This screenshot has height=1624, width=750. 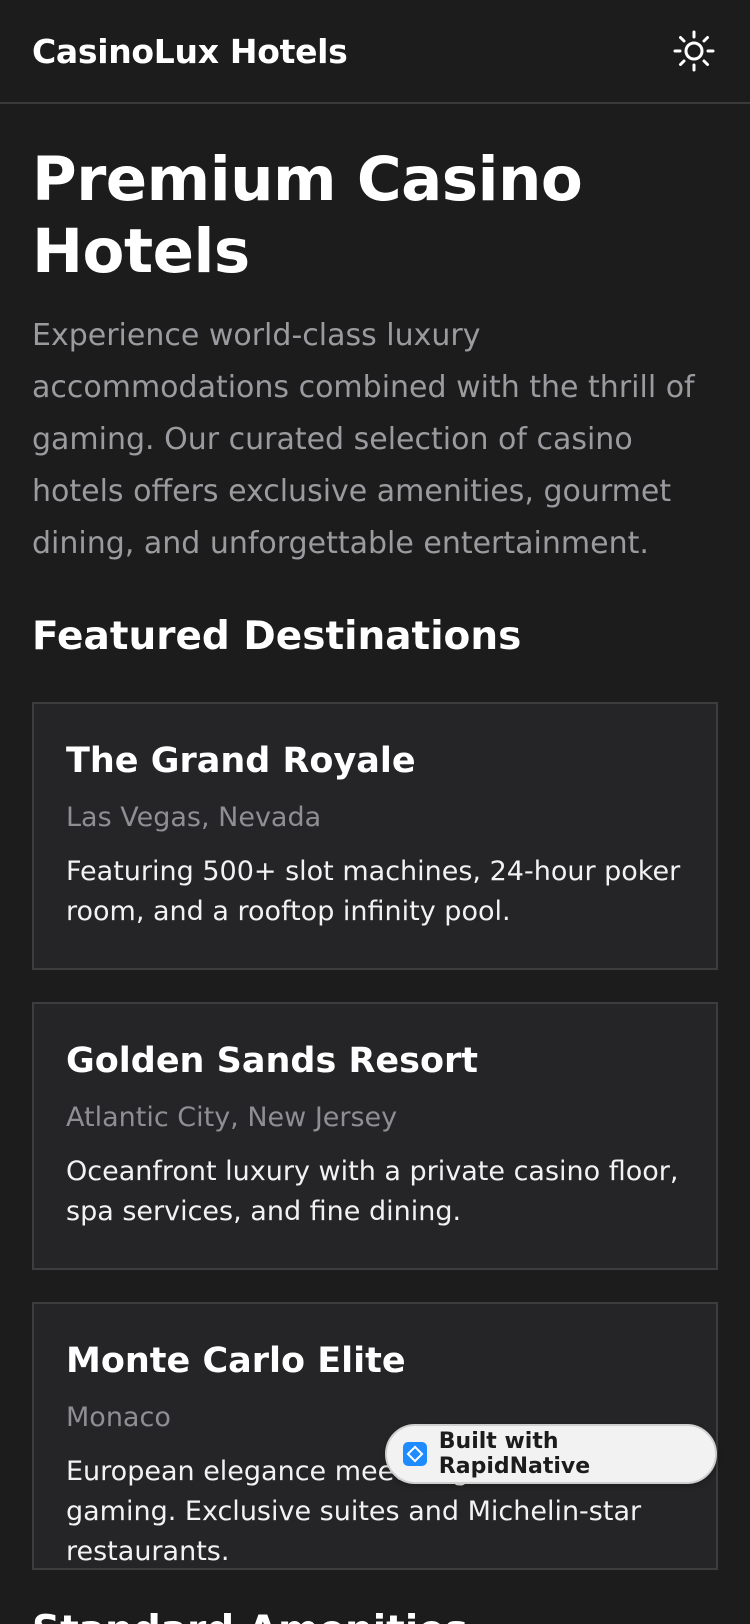 I want to click on card-location: Las Vegas, Nevada, so click(x=194, y=817).